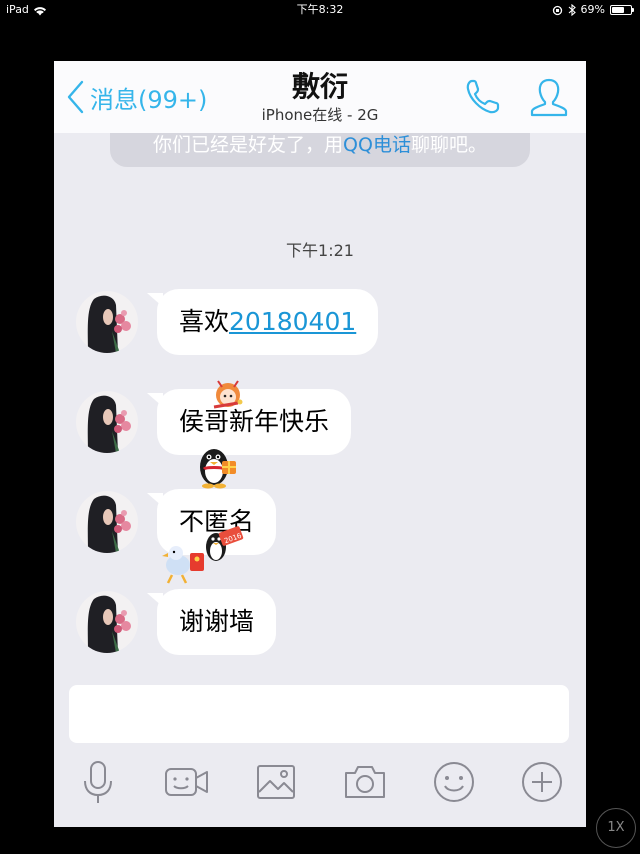 This screenshot has height=854, width=640. Describe the element at coordinates (483, 97) in the screenshot. I see `phone-call-icon` at that location.